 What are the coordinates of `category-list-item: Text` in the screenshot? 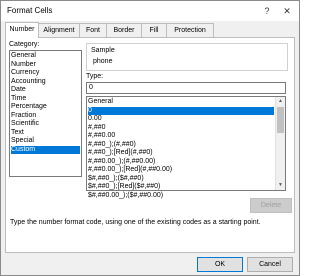 It's located at (45, 133).